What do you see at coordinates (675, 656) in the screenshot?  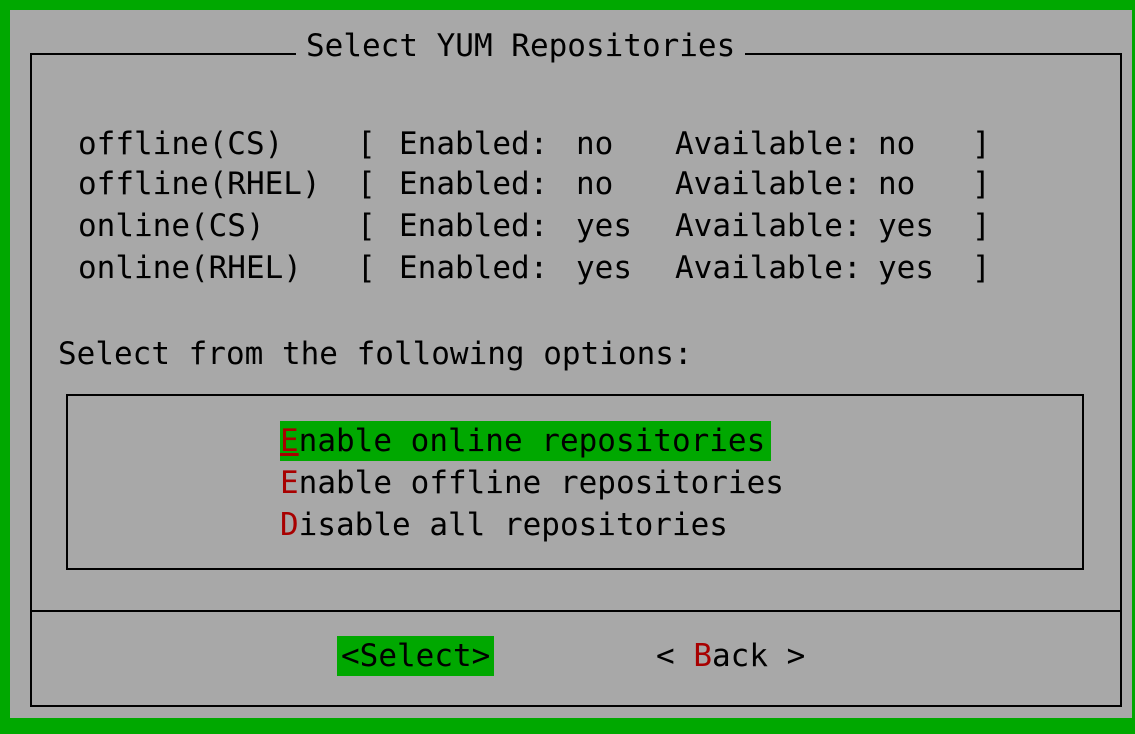 I see `back-button-prefix: <` at bounding box center [675, 656].